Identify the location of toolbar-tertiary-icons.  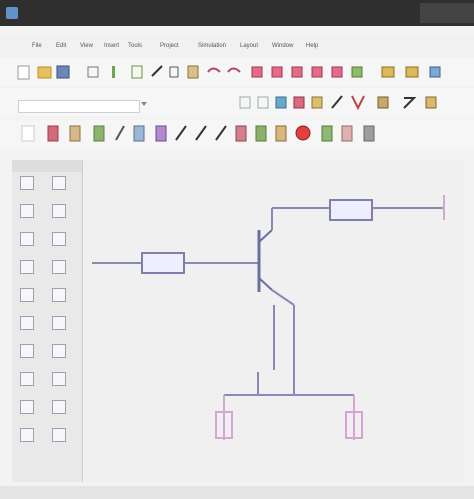
(198, 133).